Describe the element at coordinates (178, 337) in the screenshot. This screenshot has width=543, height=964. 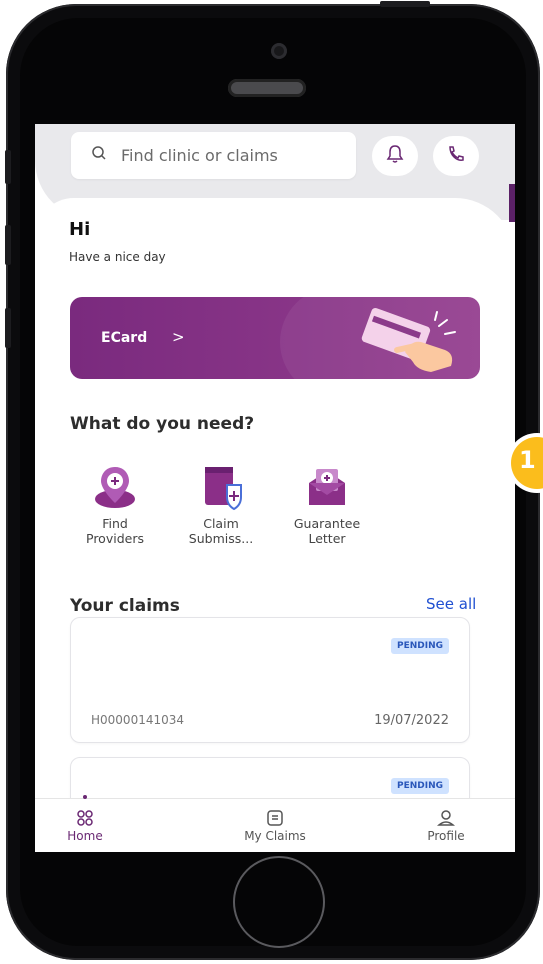
I see `chevron-right-icon: >` at that location.